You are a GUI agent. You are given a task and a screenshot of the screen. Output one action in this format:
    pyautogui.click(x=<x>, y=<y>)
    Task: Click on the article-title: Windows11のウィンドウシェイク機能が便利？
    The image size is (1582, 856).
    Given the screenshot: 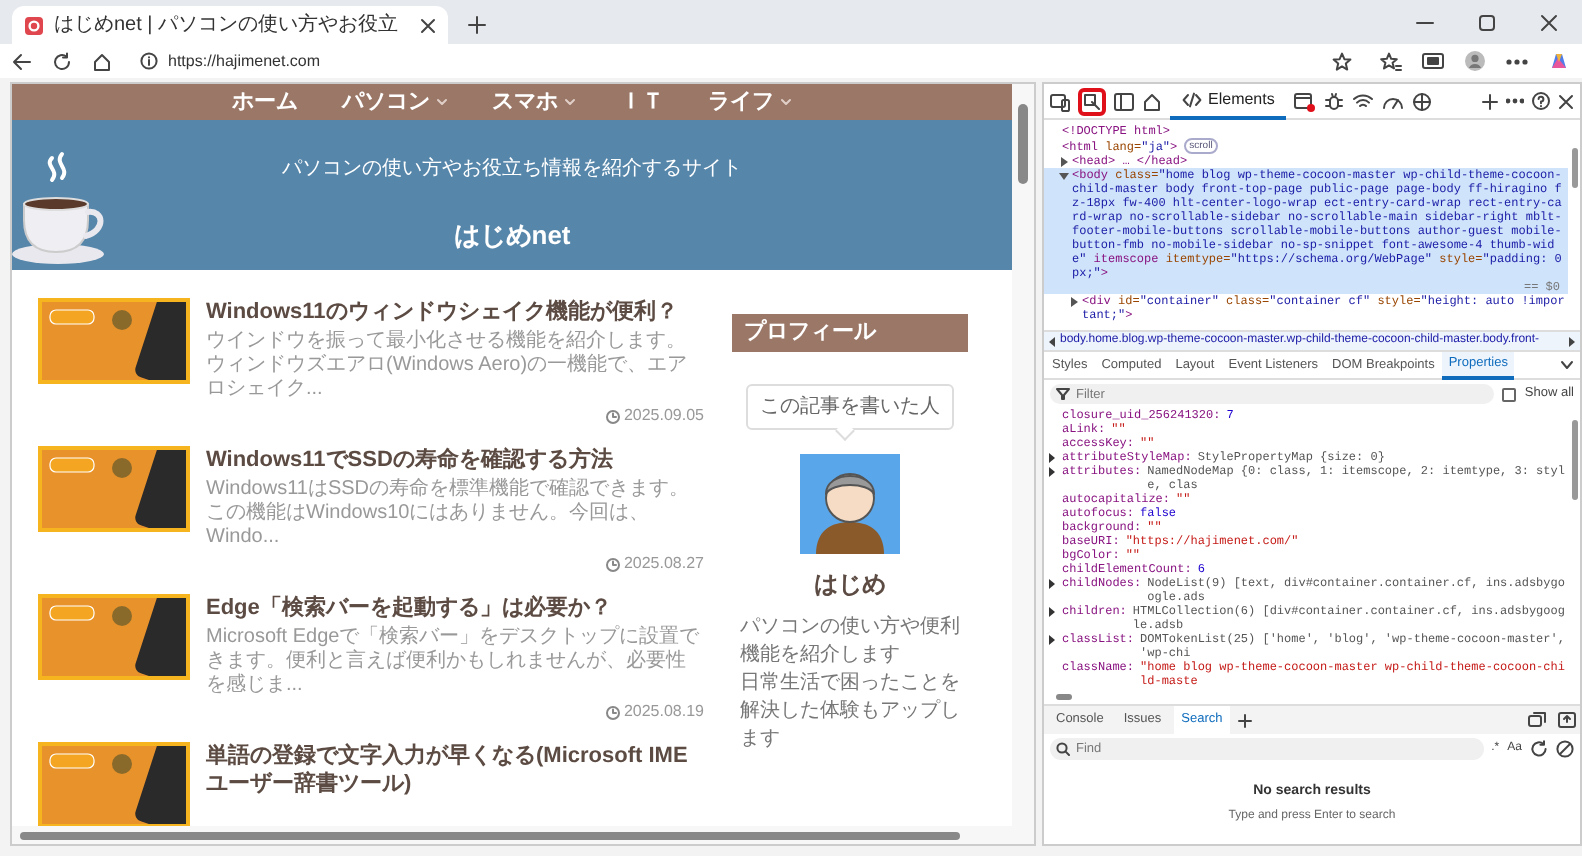 What is the action you would take?
    pyautogui.click(x=455, y=312)
    